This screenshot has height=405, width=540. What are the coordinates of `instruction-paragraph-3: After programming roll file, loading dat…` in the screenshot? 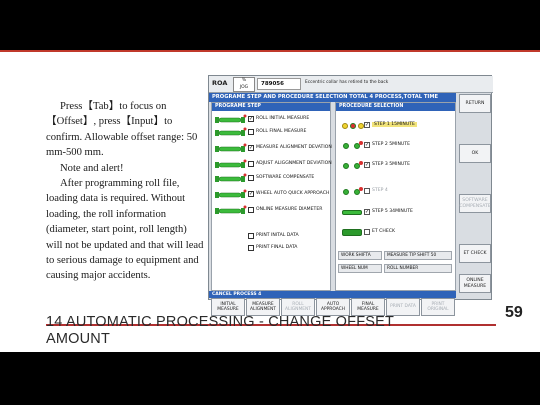 It's located at (125, 230).